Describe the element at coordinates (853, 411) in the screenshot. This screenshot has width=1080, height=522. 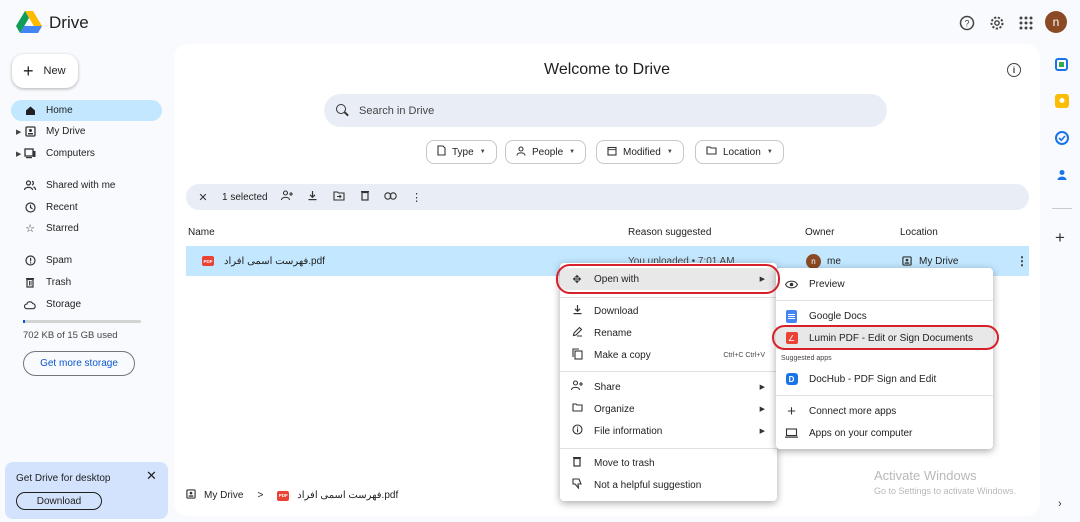
I see `submenu-item-label: Connect more apps` at that location.